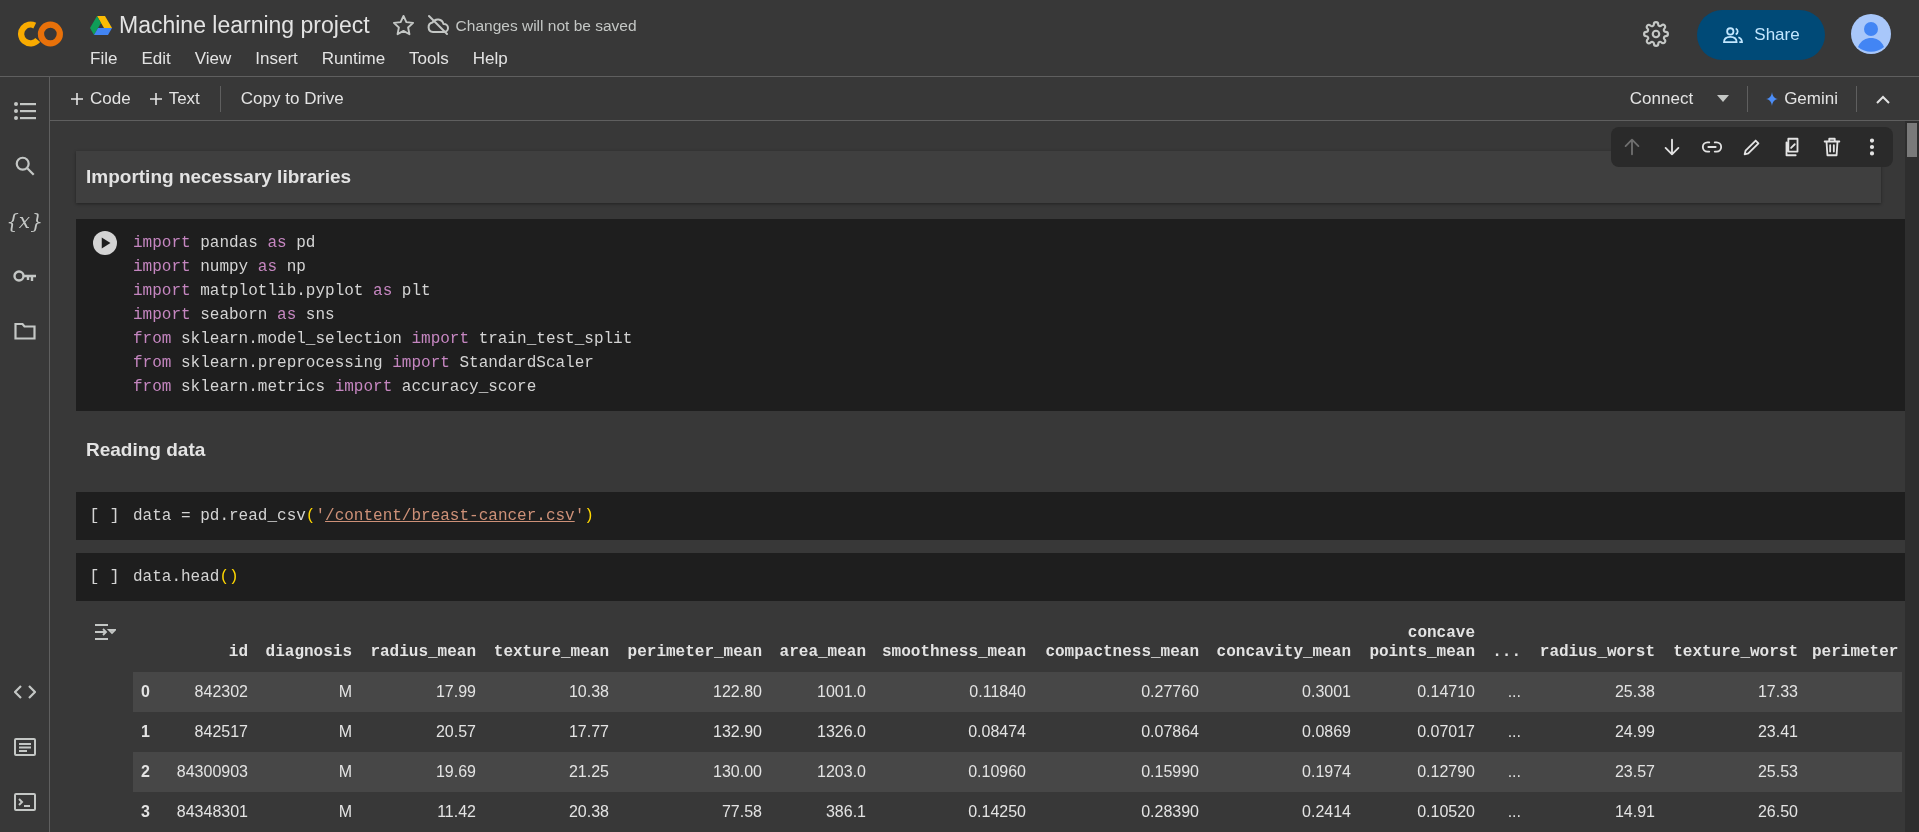 Image resolution: width=1919 pixels, height=832 pixels. I want to click on table-cell: 14.91, so click(1588, 812).